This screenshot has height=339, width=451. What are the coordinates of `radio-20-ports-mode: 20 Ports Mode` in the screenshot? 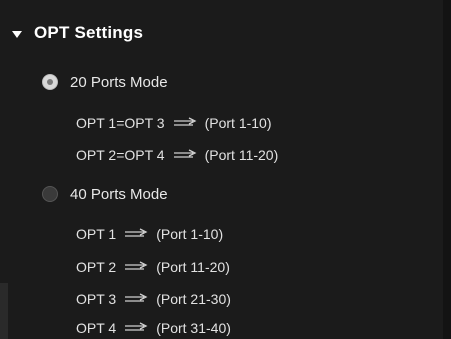 It's located at (105, 82).